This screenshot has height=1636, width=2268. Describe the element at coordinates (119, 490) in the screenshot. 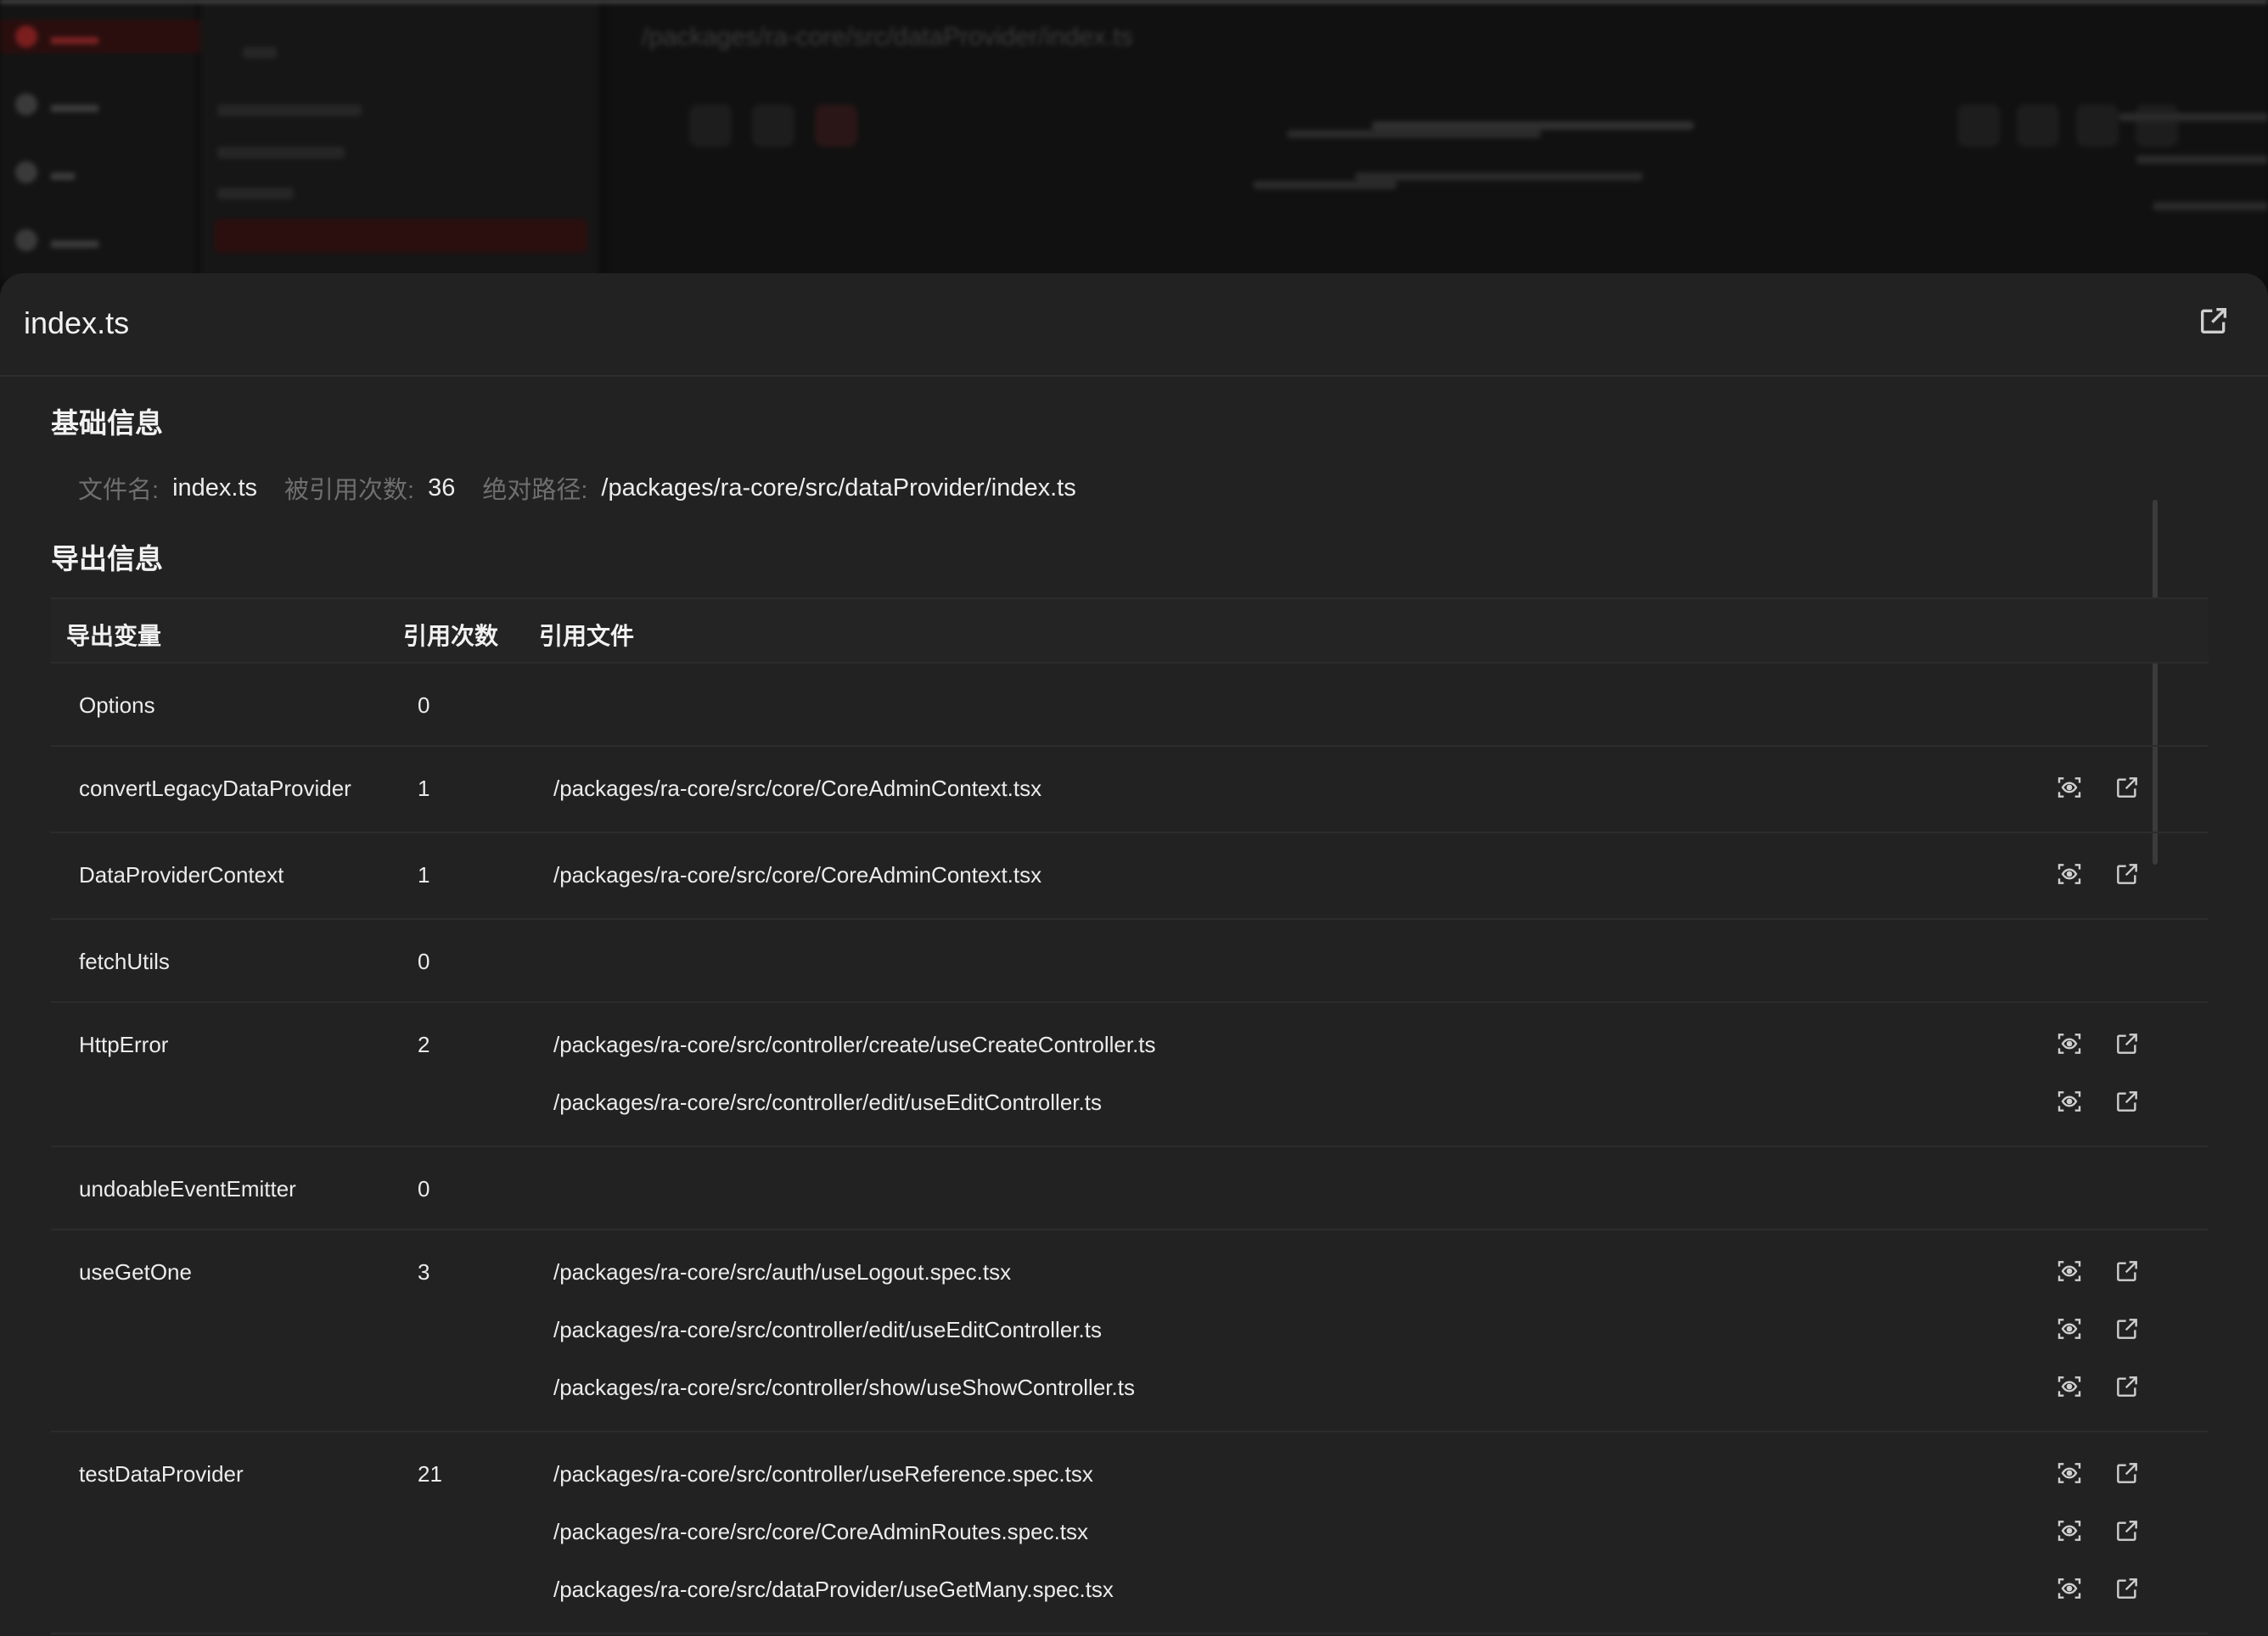

I see `file-name-label: 文件名:` at that location.